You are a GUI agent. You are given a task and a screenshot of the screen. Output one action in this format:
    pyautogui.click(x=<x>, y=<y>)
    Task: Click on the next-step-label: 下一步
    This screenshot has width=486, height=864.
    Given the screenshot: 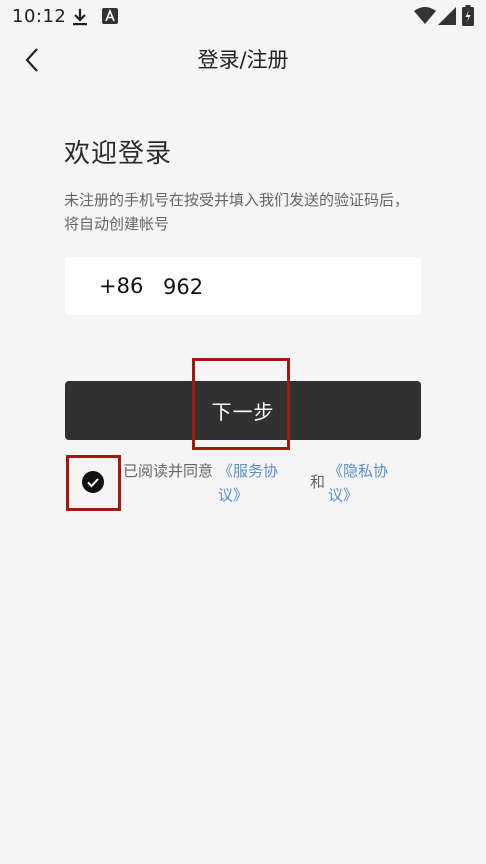 What is the action you would take?
    pyautogui.click(x=243, y=412)
    